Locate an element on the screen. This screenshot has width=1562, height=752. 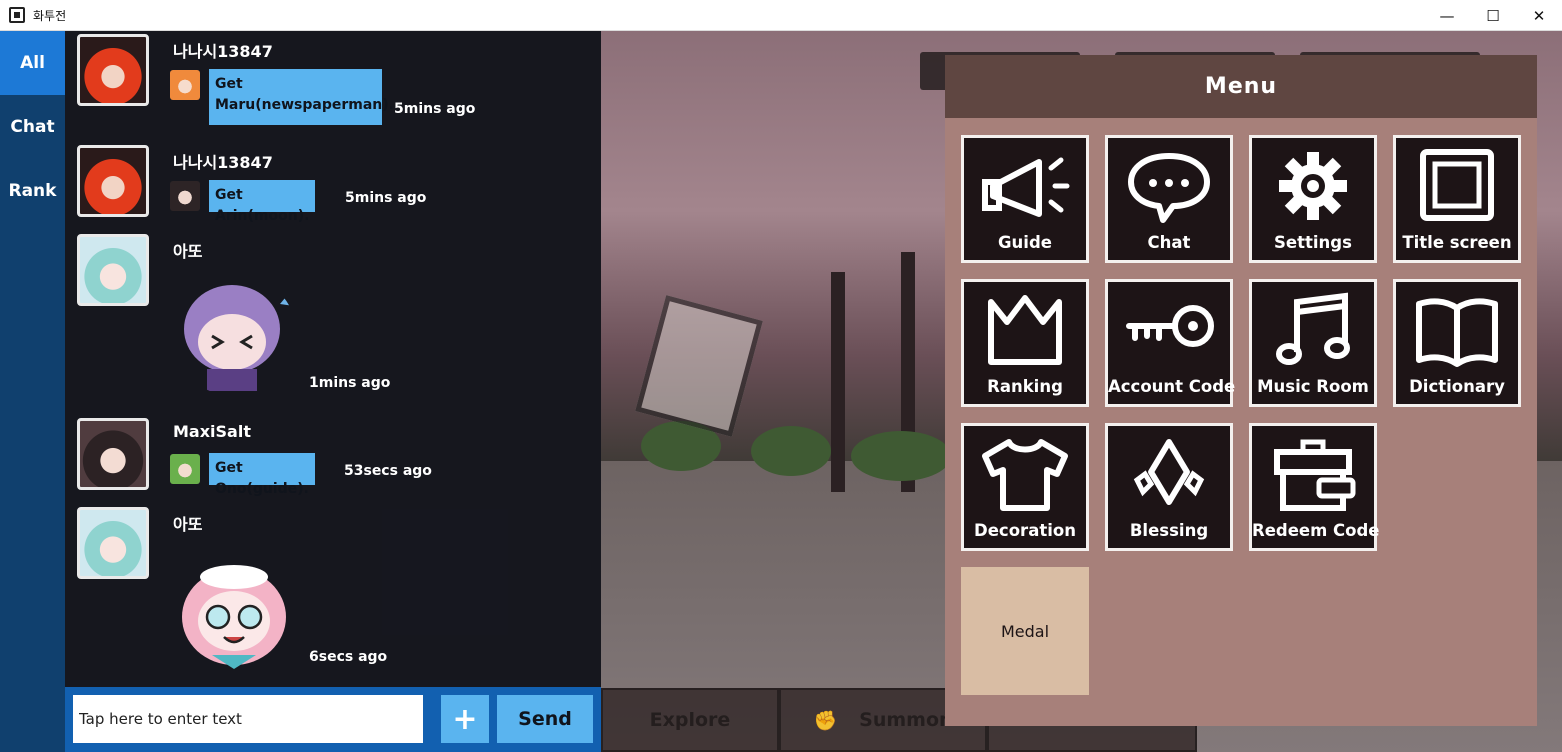
music-note-icon is located at coordinates (1313, 328).